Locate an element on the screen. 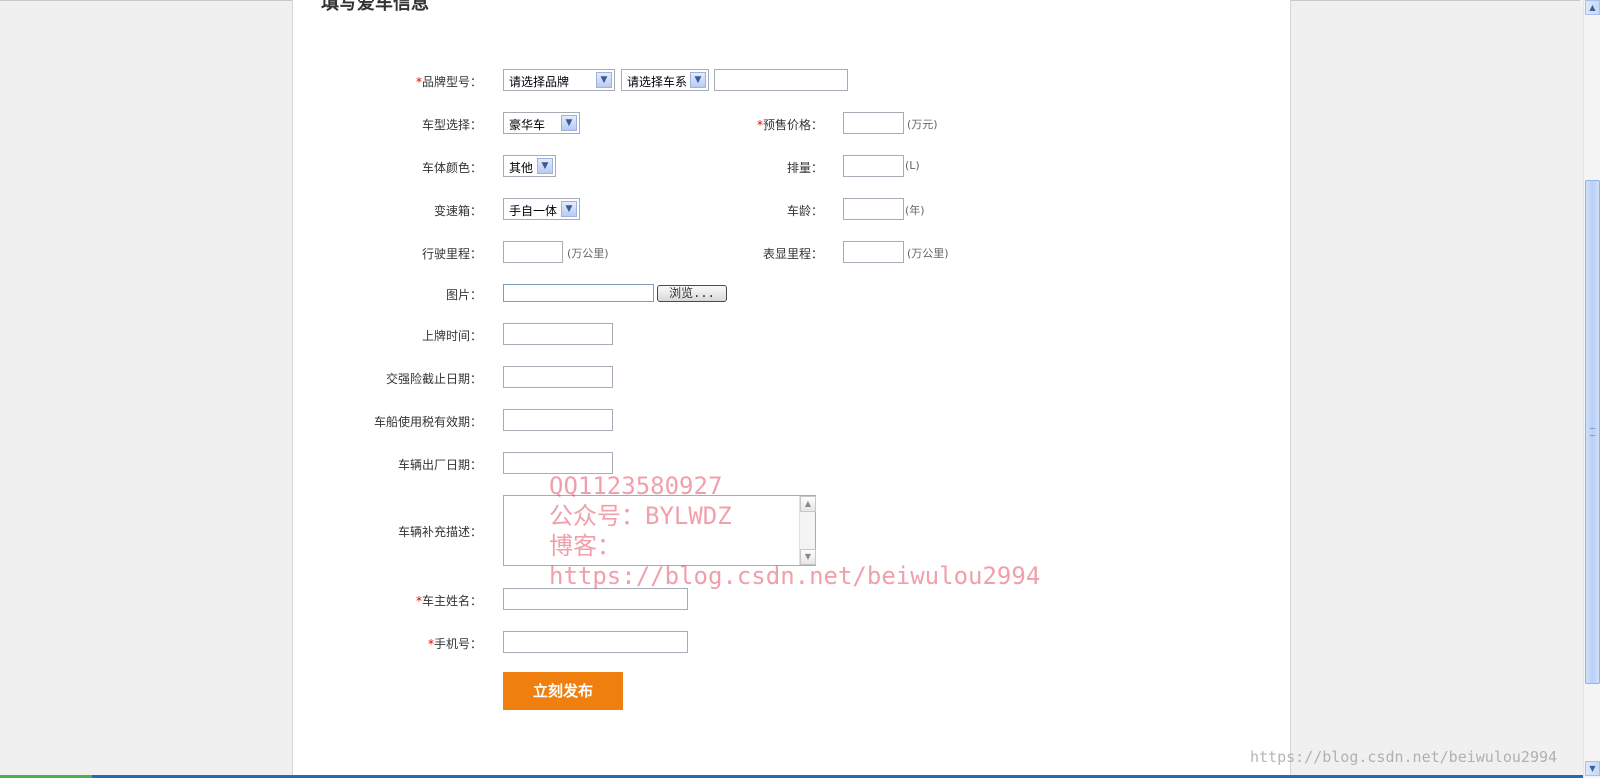 The image size is (1600, 778). car-type-select: 豪华车 ▼ is located at coordinates (541, 123).